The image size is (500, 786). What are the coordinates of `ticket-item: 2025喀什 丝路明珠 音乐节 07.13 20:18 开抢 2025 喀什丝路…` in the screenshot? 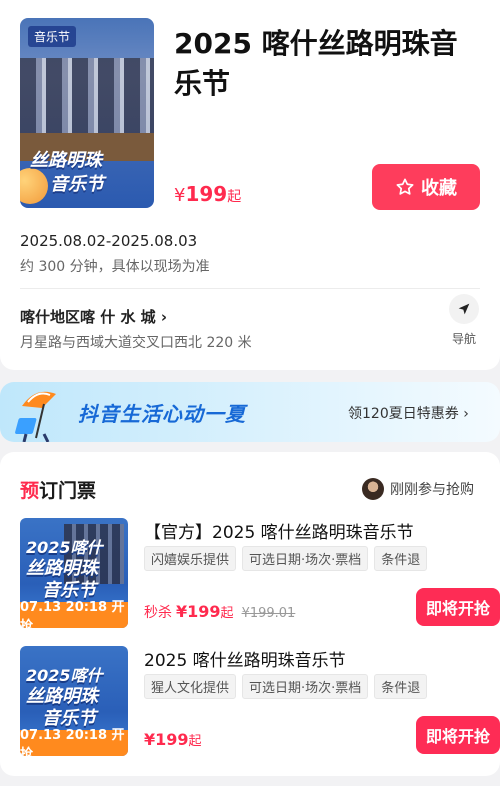 It's located at (260, 701).